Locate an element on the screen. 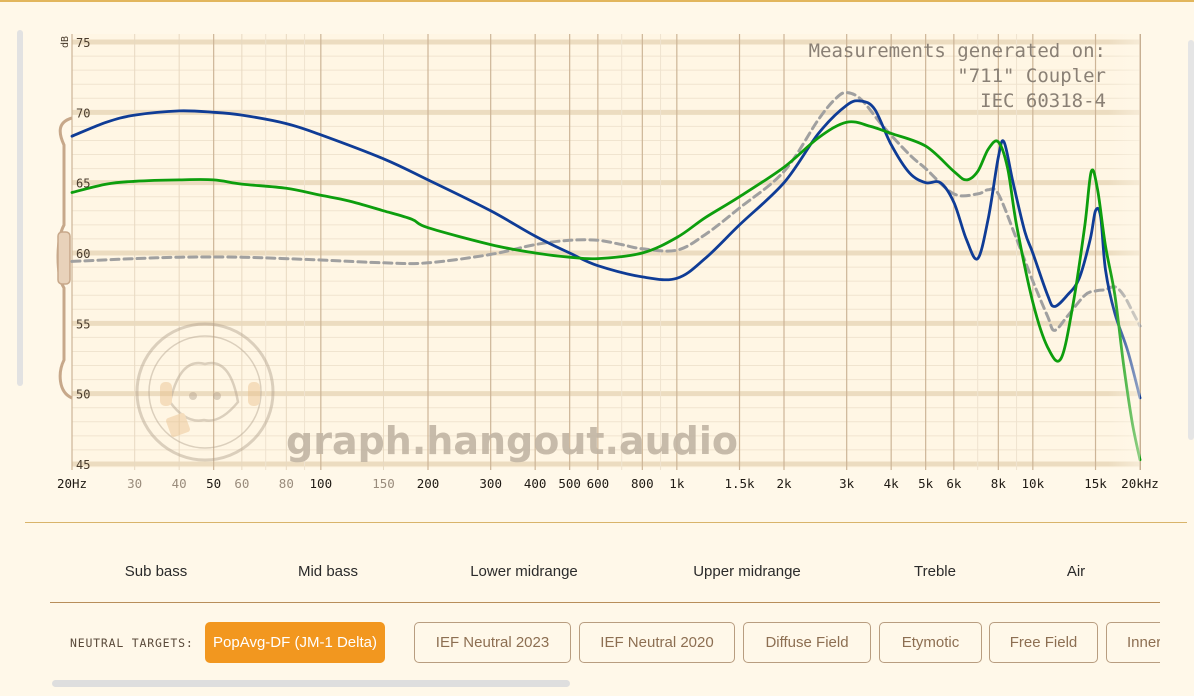 The image size is (1194, 696). x-tick-label: 500 is located at coordinates (569, 483).